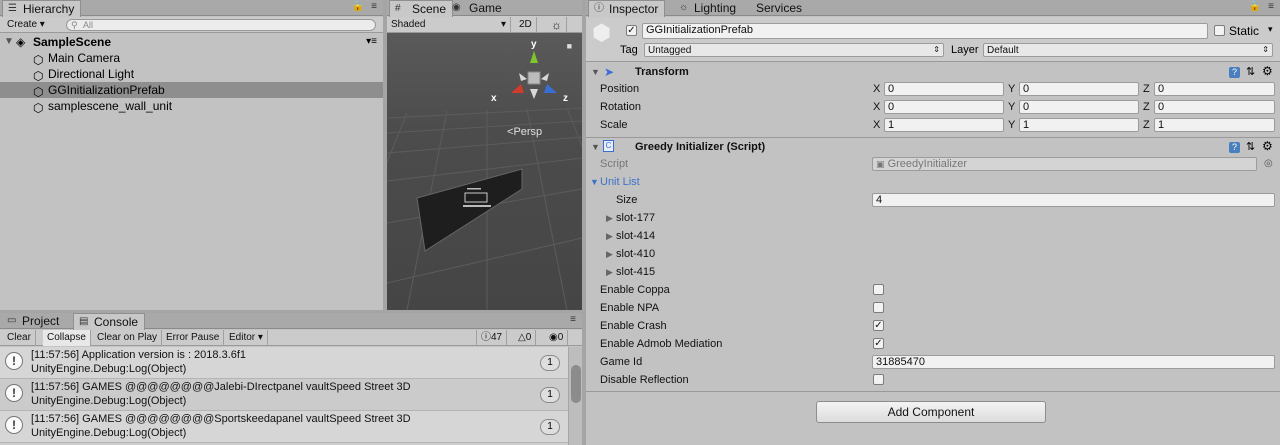  What do you see at coordinates (878, 325) in the screenshot?
I see `enable-crash-checkbox: ✓` at bounding box center [878, 325].